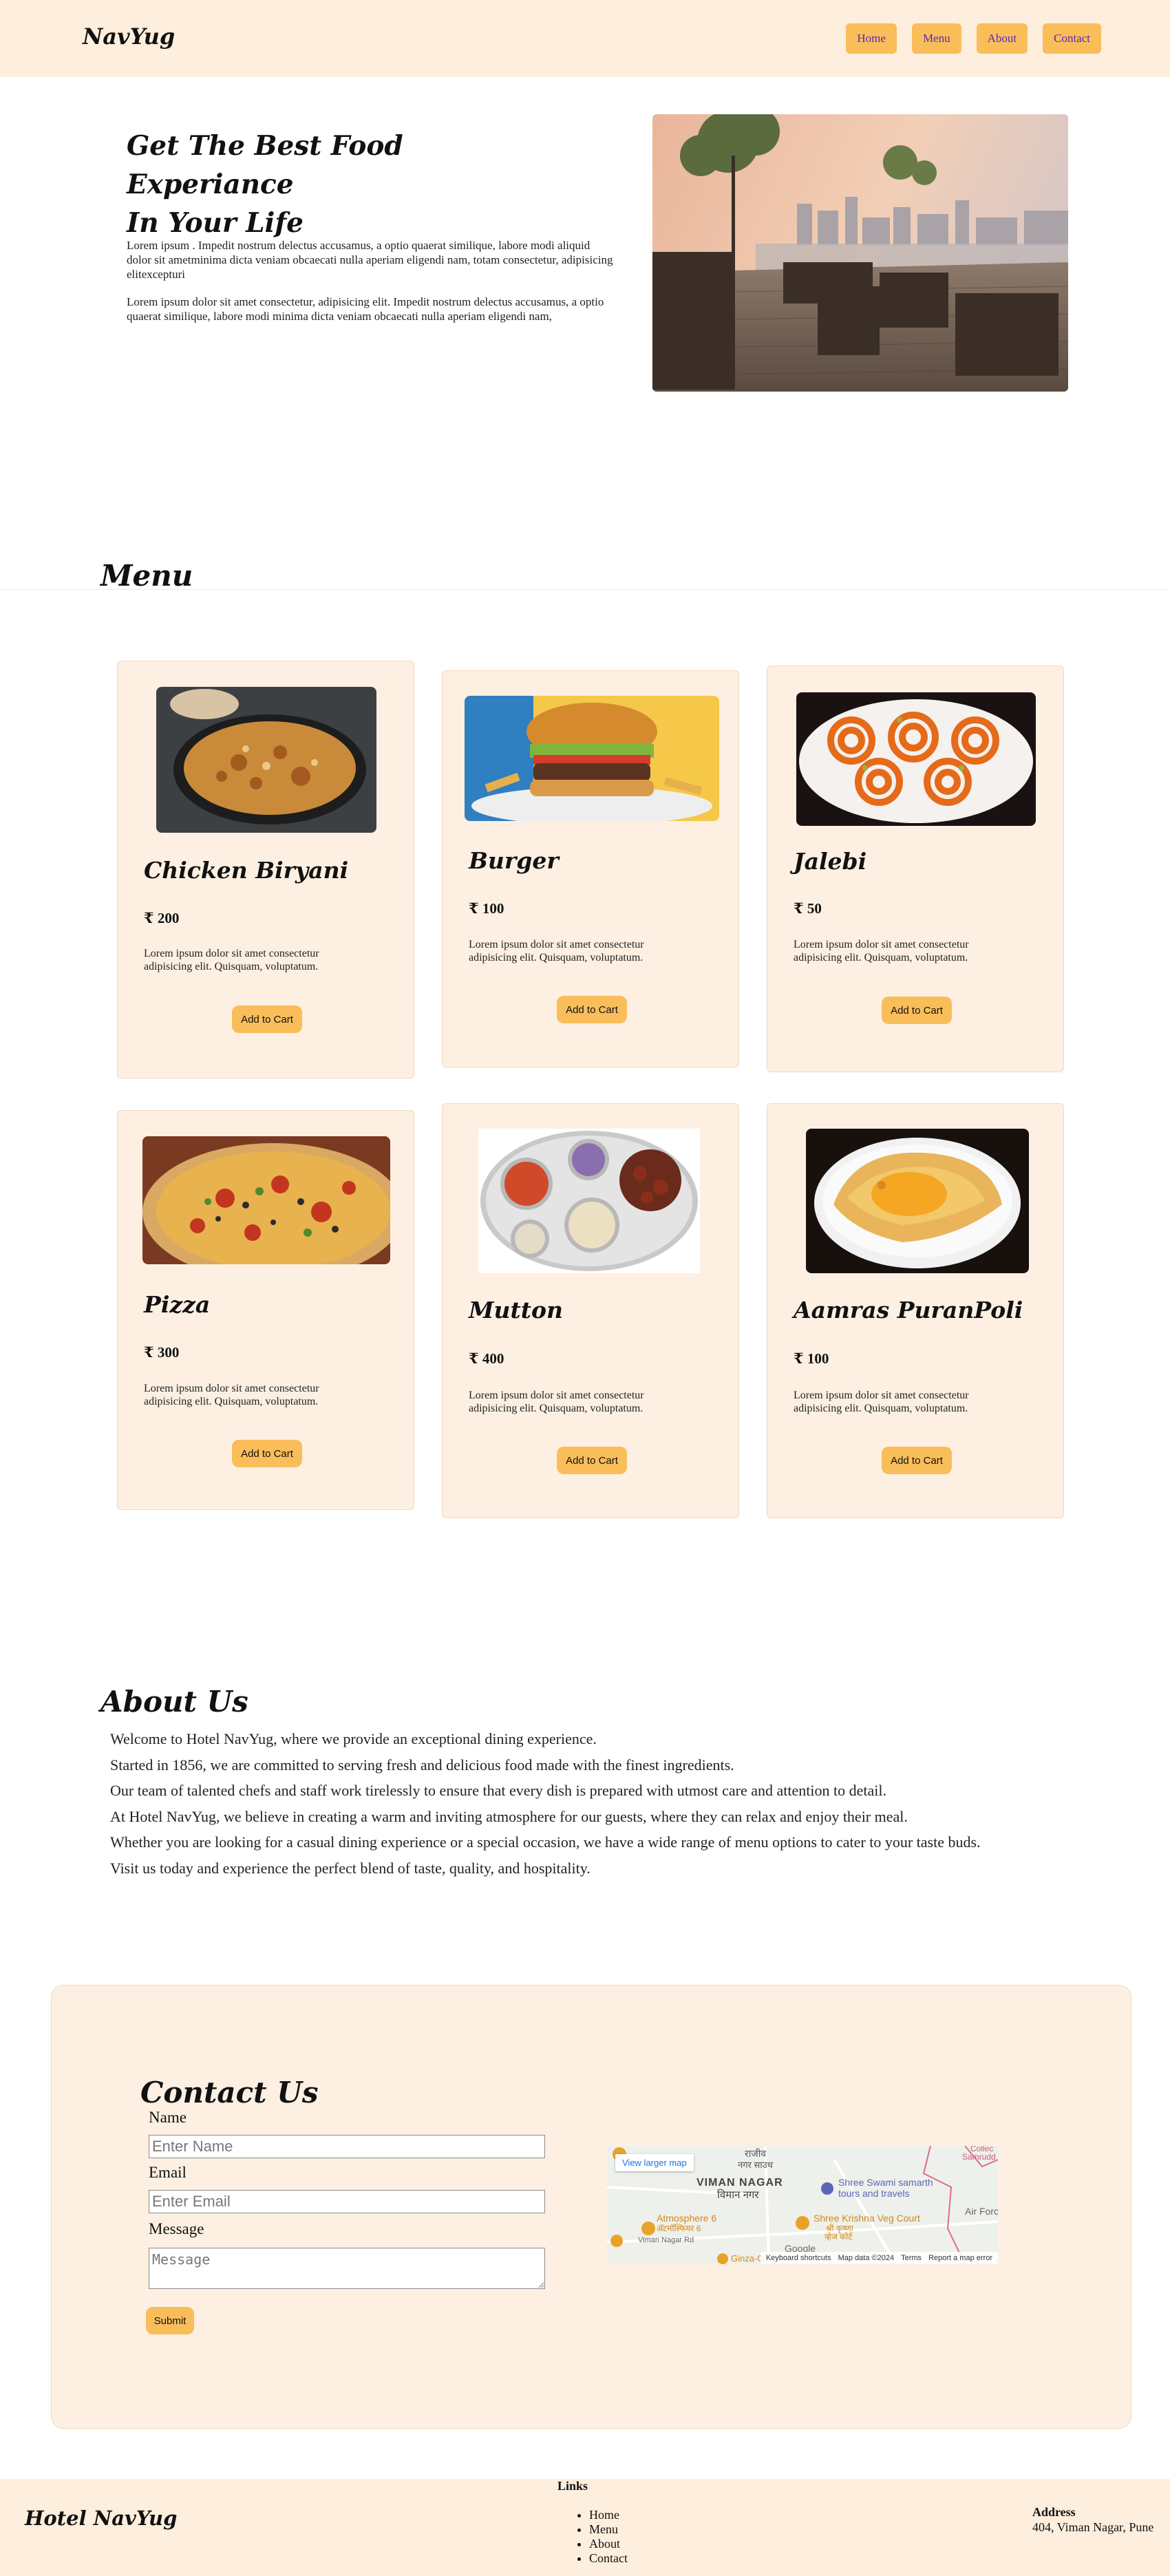 The width and height of the screenshot is (1170, 2576). What do you see at coordinates (1054, 2512) in the screenshot?
I see `address-title: Address` at bounding box center [1054, 2512].